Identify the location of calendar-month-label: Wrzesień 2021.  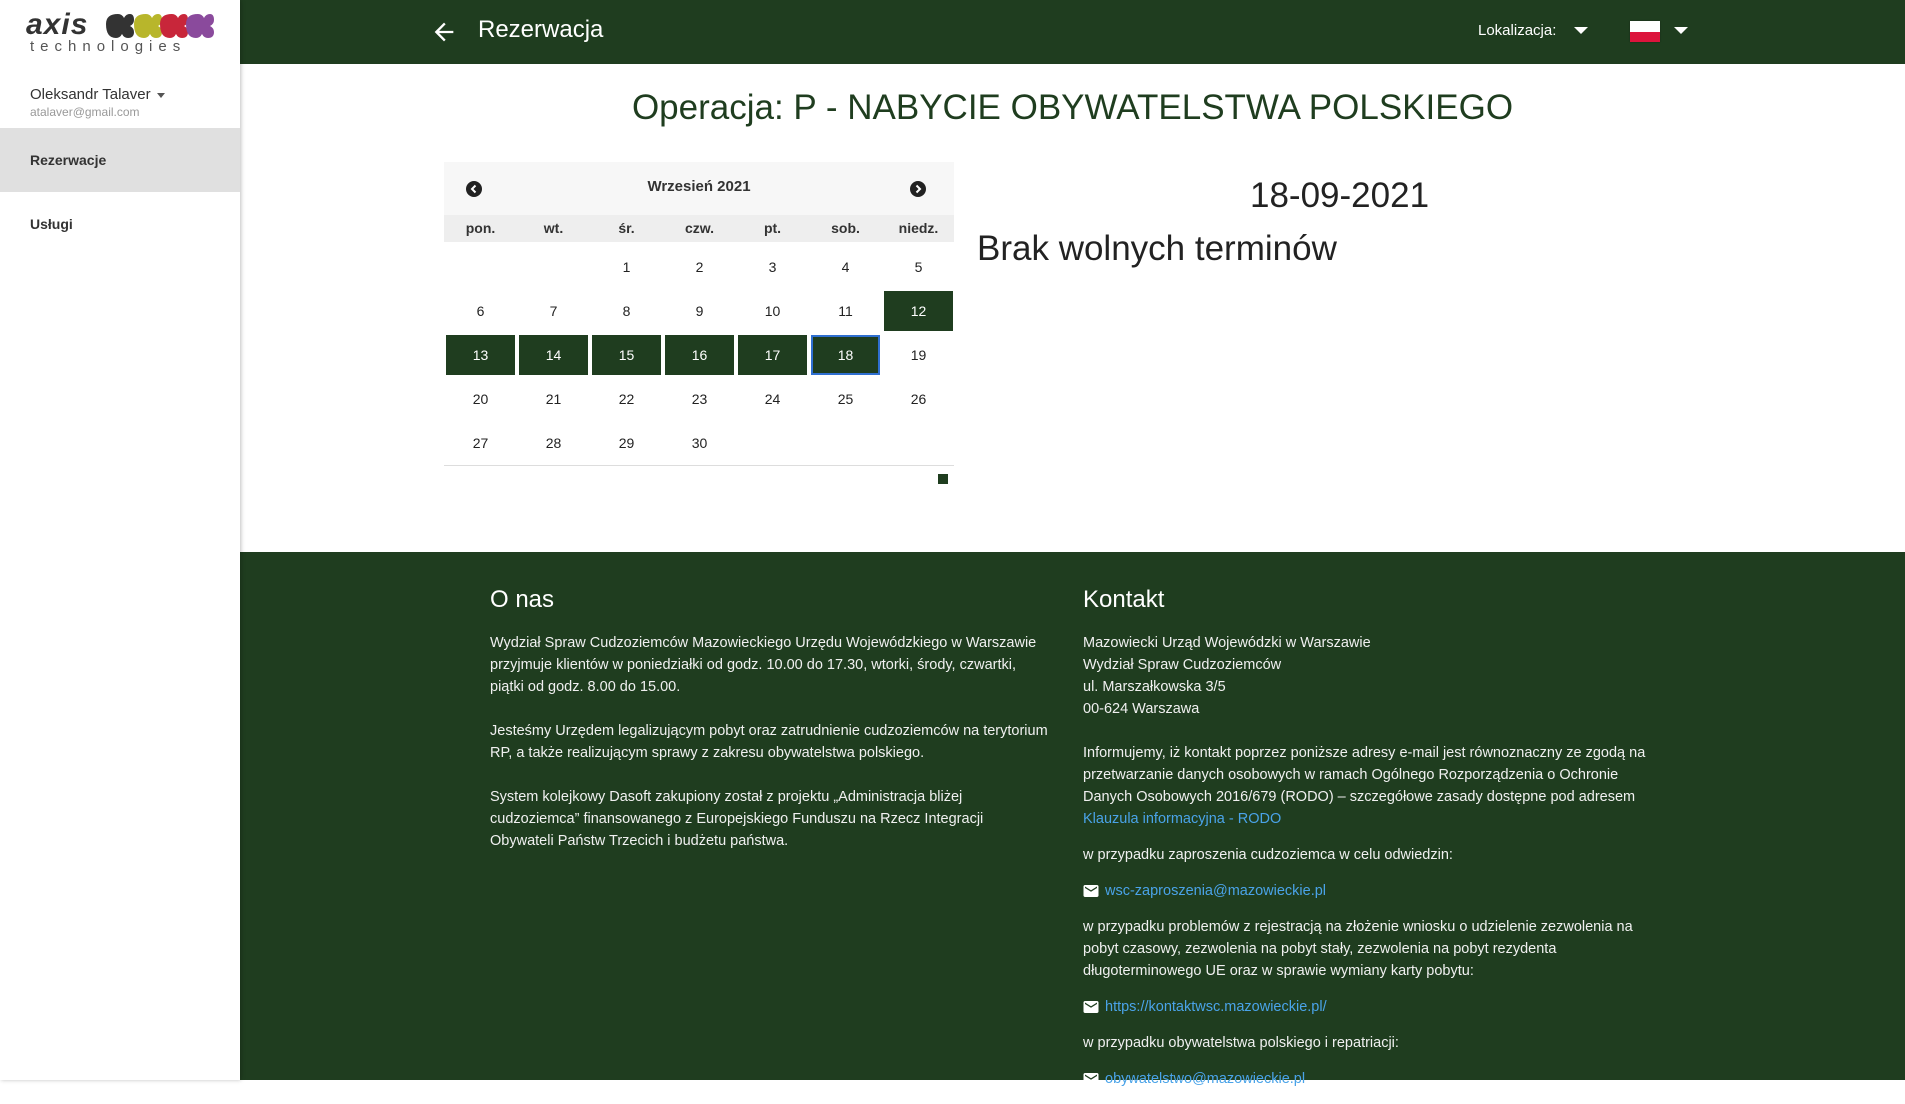
(699, 186).